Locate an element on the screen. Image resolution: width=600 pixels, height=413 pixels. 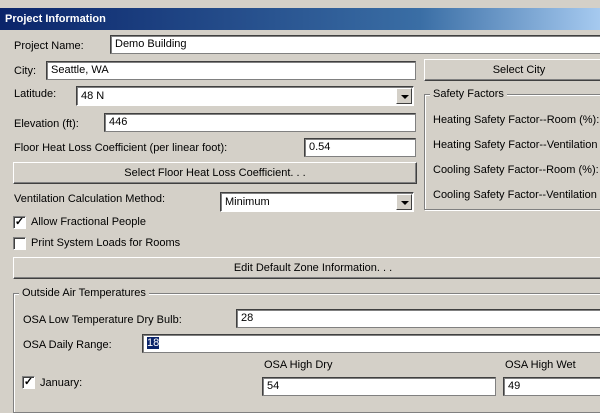
january-high-wet-input: 49 is located at coordinates (551, 386).